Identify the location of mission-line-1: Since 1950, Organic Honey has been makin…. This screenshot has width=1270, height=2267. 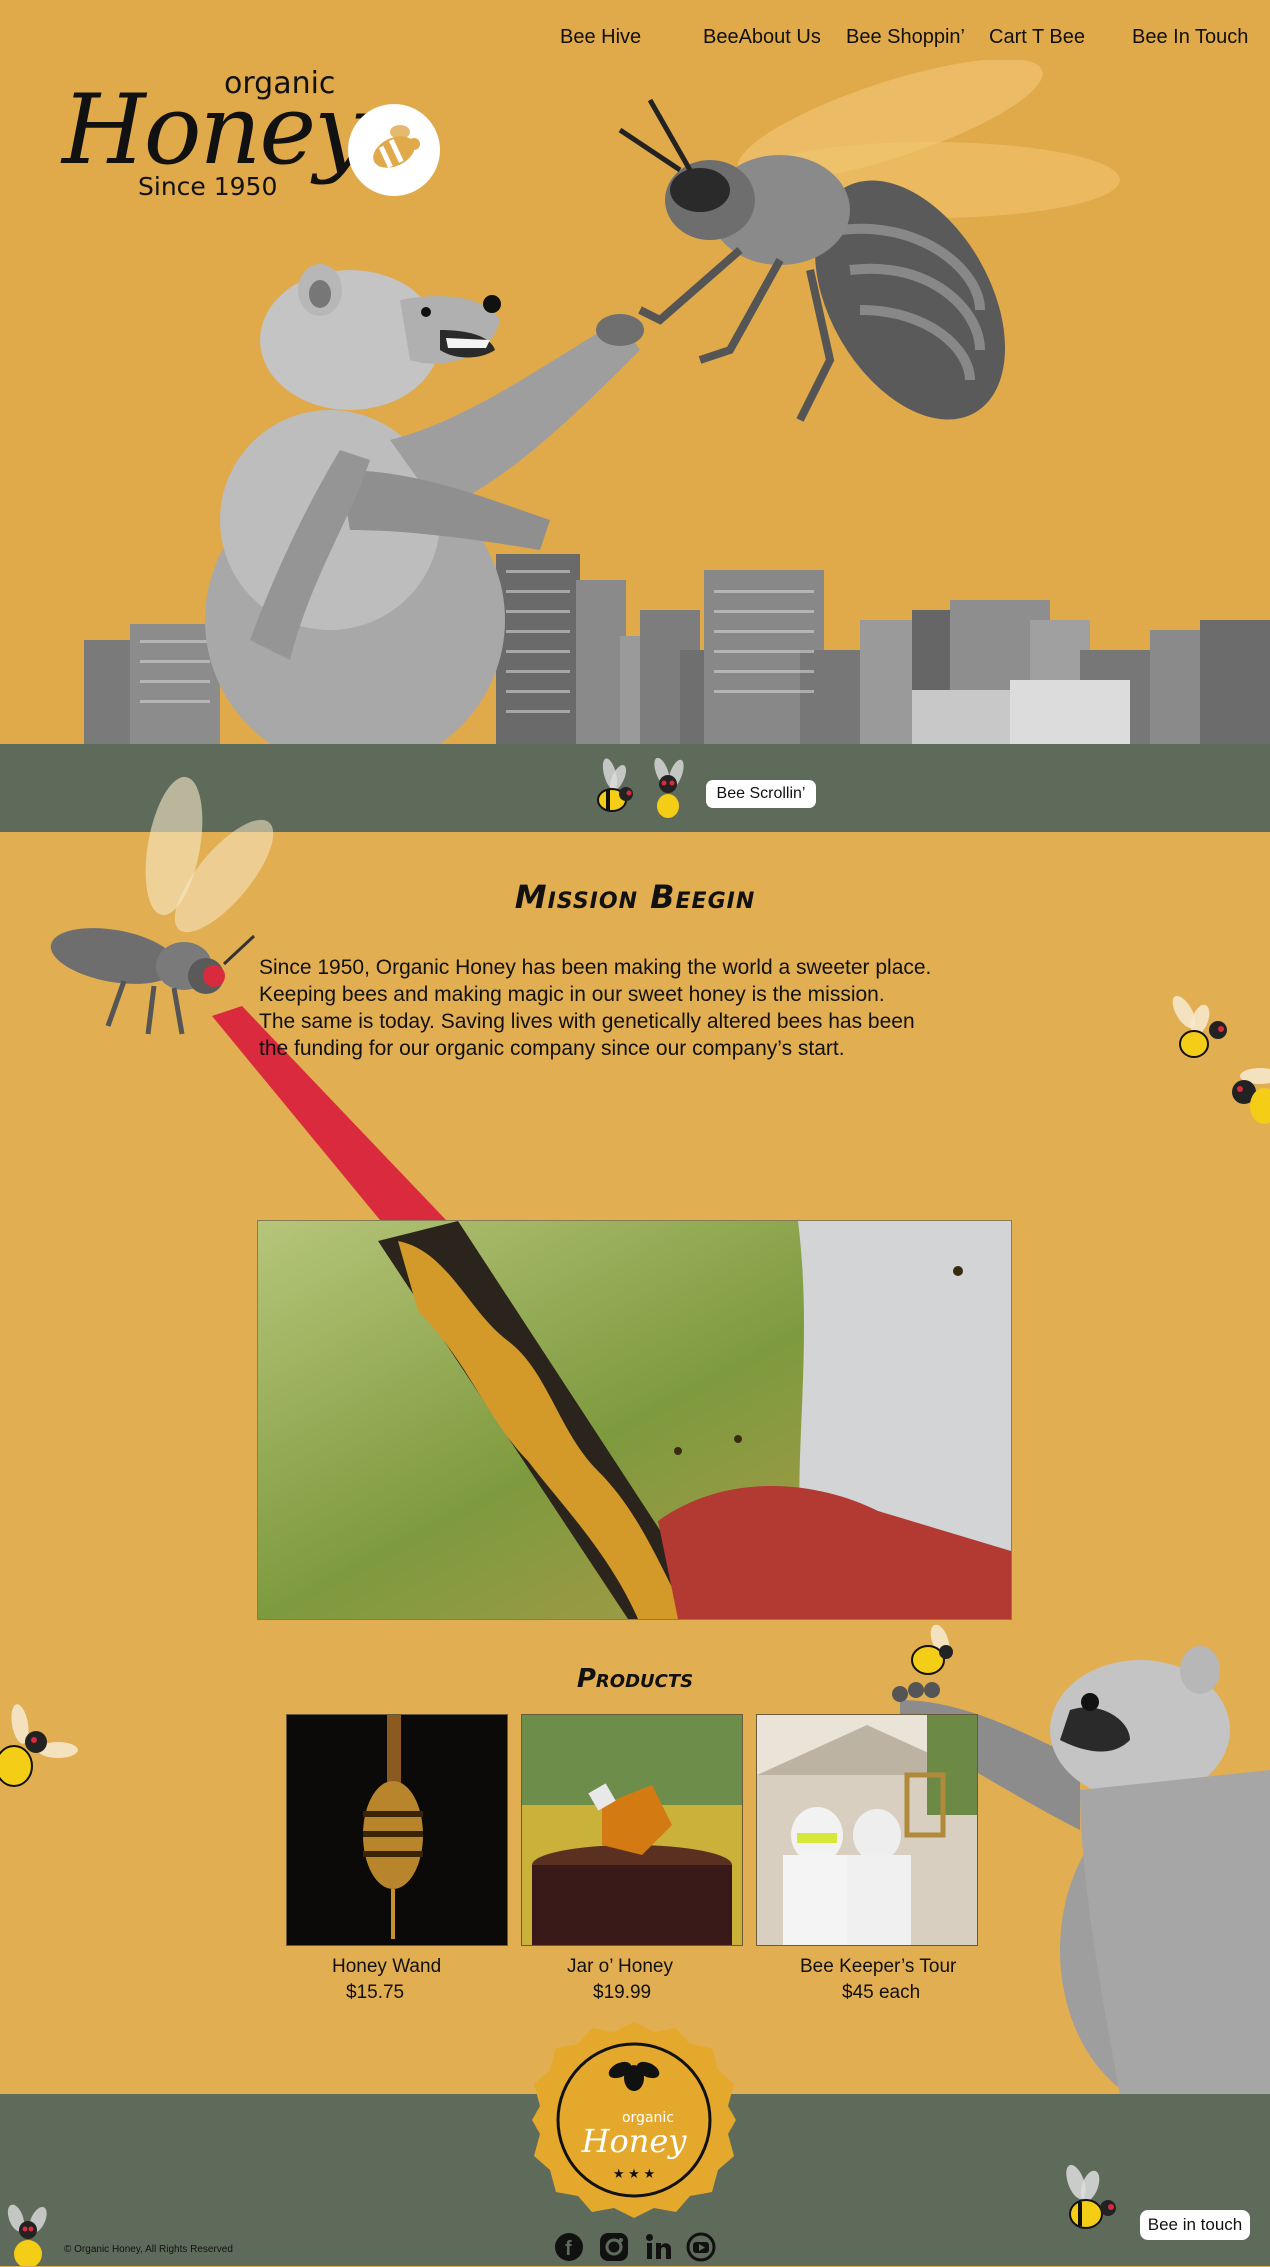
(595, 967).